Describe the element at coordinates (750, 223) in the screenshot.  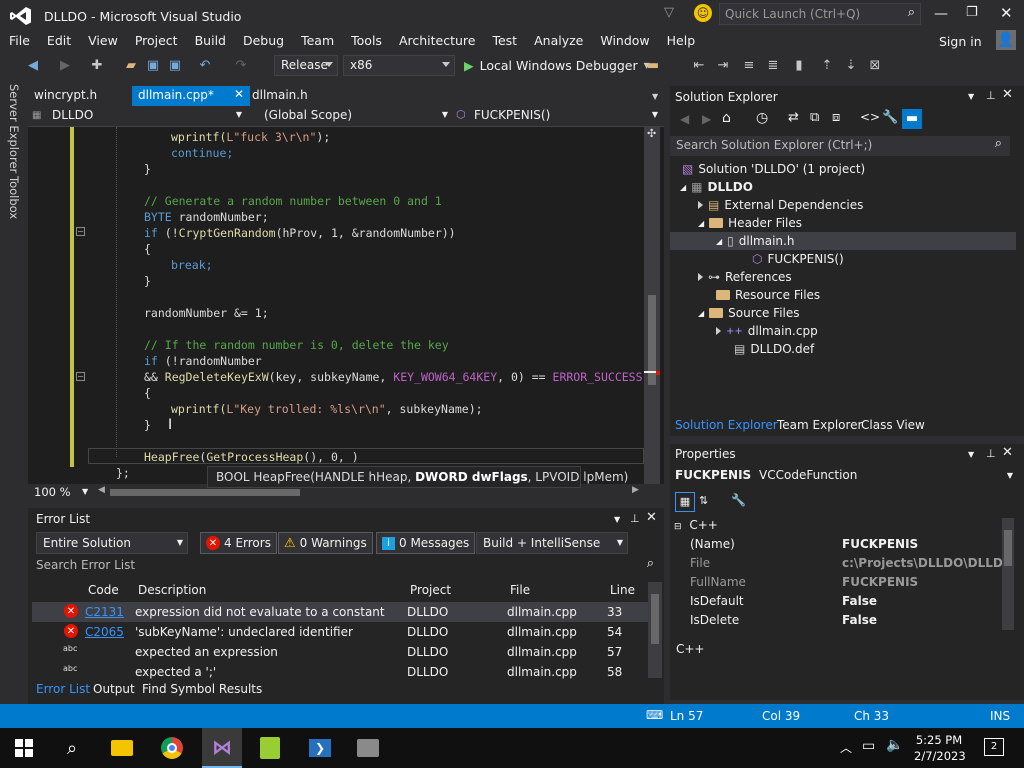
I see `tree-header-files: ◢ Header Files` at that location.